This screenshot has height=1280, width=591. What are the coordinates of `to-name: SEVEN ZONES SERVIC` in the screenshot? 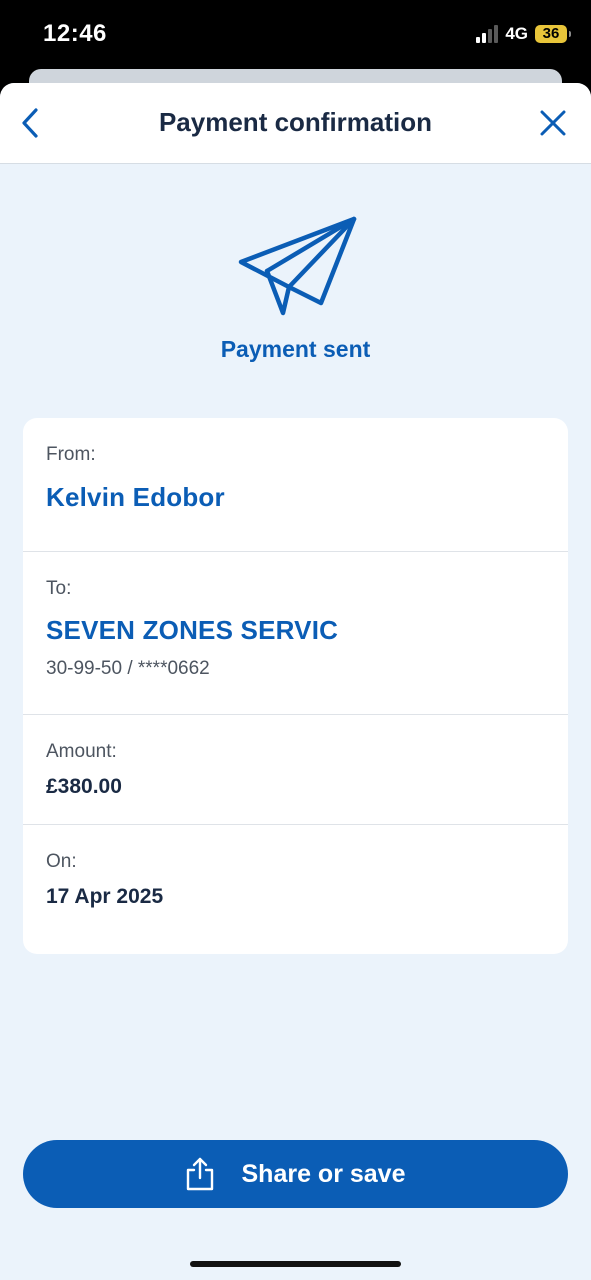 It's located at (192, 630).